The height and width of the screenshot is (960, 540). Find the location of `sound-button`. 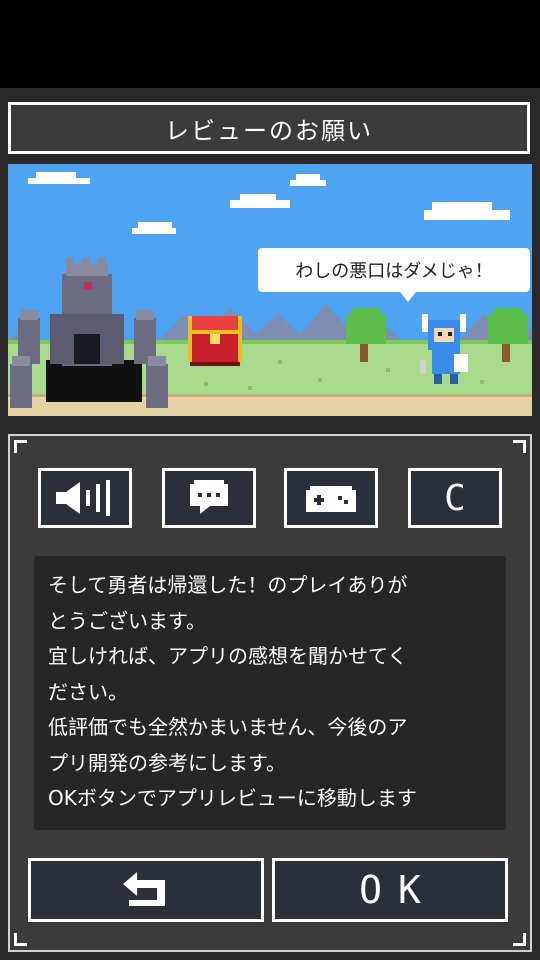

sound-button is located at coordinates (85, 498).